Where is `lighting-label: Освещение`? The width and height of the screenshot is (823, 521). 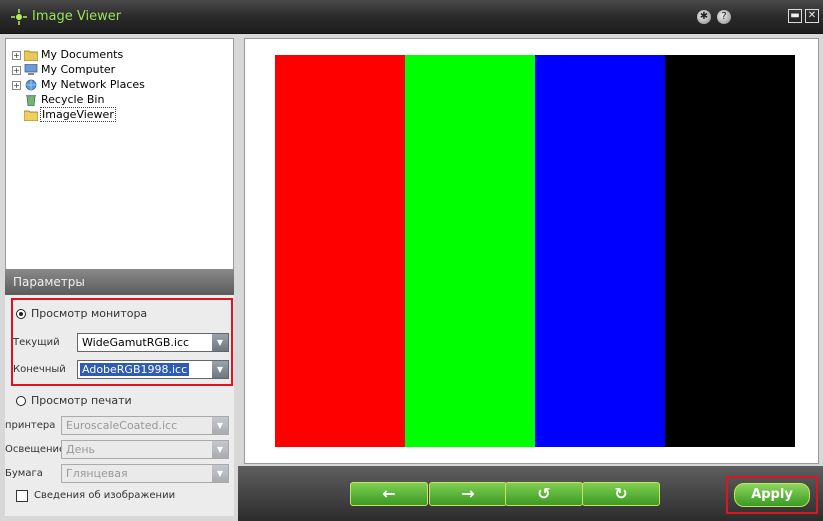 lighting-label: Освещение is located at coordinates (35, 449).